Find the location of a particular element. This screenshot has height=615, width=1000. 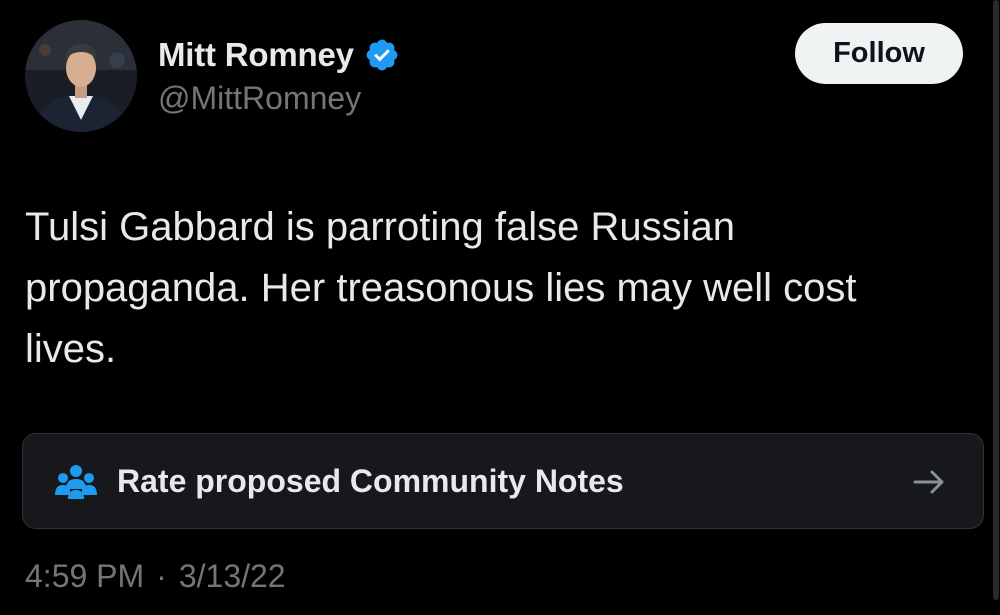

author-handle: @MittRomney is located at coordinates (259, 98).